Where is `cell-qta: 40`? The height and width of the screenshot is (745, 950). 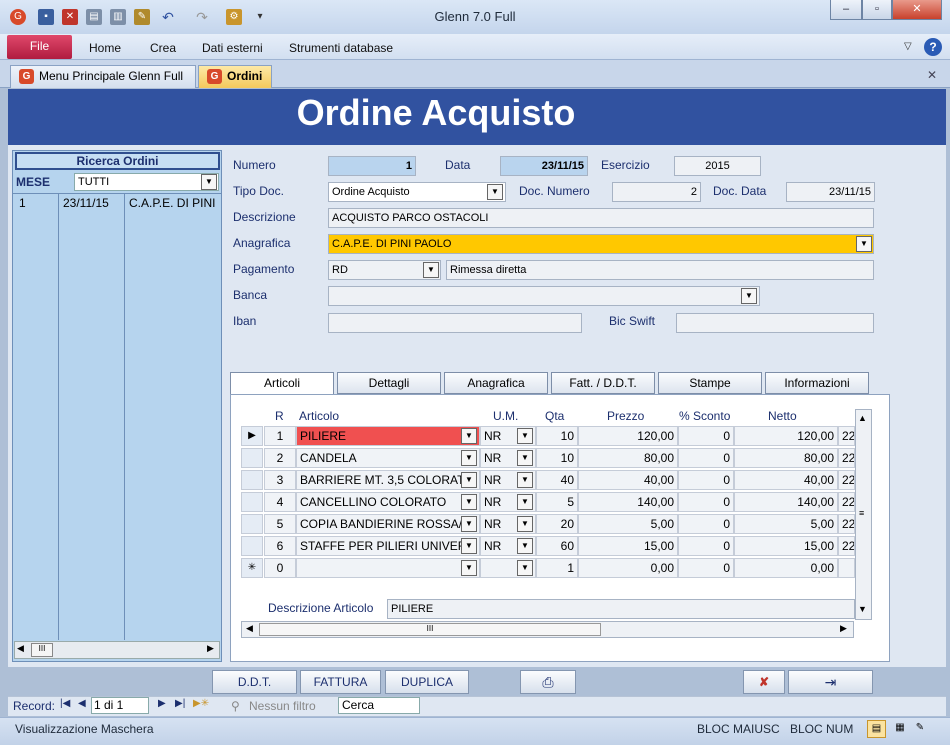 cell-qta: 40 is located at coordinates (557, 480).